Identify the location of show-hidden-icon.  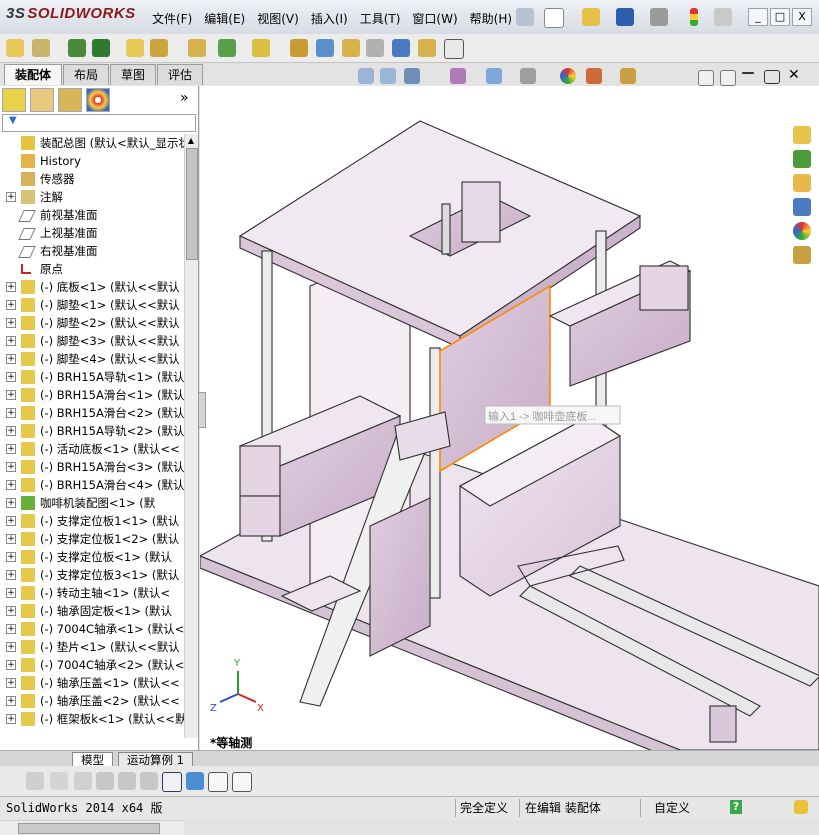
(159, 48).